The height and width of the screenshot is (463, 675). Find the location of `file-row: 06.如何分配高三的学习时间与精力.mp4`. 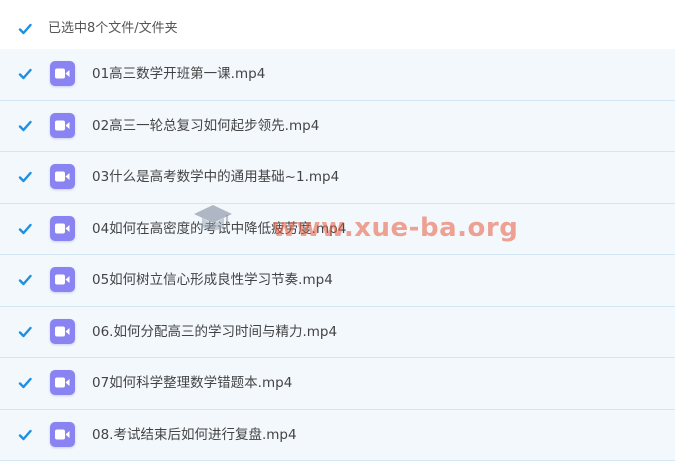

file-row: 06.如何分配高三的学习时间与精力.mp4 is located at coordinates (337, 332).